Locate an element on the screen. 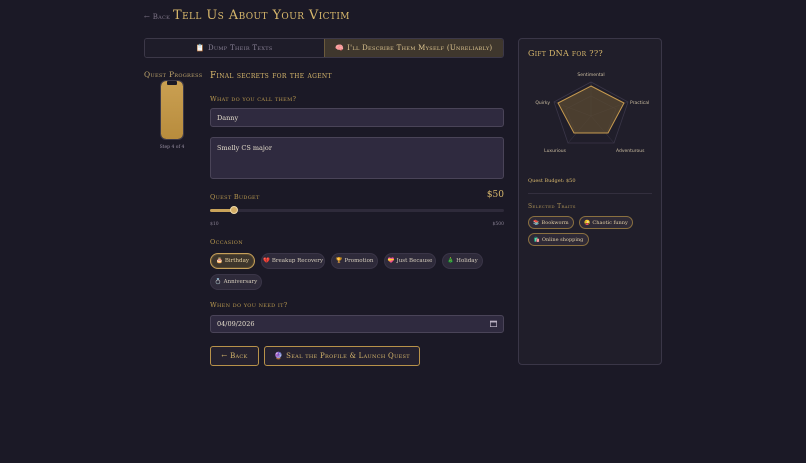 The height and width of the screenshot is (463, 806). clipboard-icon: 📋 is located at coordinates (200, 48).